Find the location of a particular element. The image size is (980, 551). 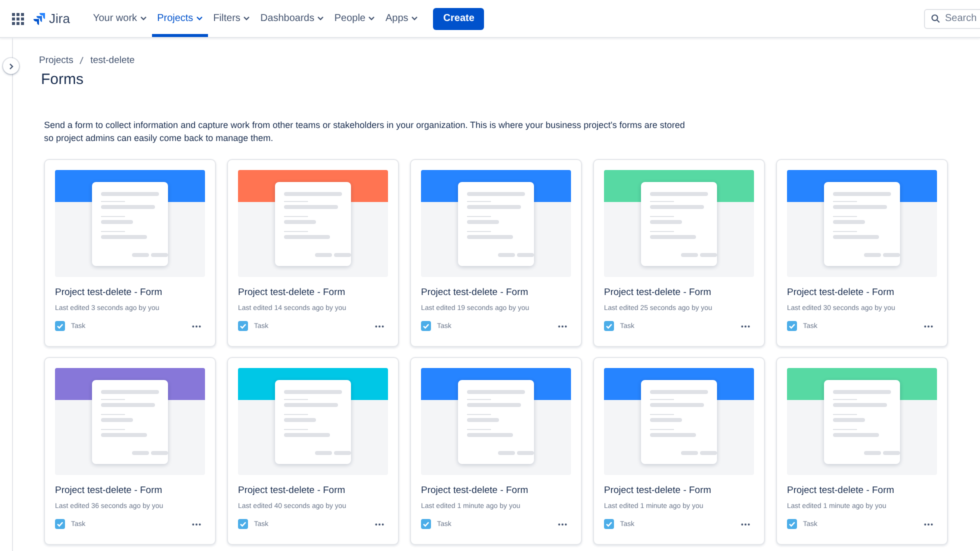

search-field: Search is located at coordinates (952, 18).